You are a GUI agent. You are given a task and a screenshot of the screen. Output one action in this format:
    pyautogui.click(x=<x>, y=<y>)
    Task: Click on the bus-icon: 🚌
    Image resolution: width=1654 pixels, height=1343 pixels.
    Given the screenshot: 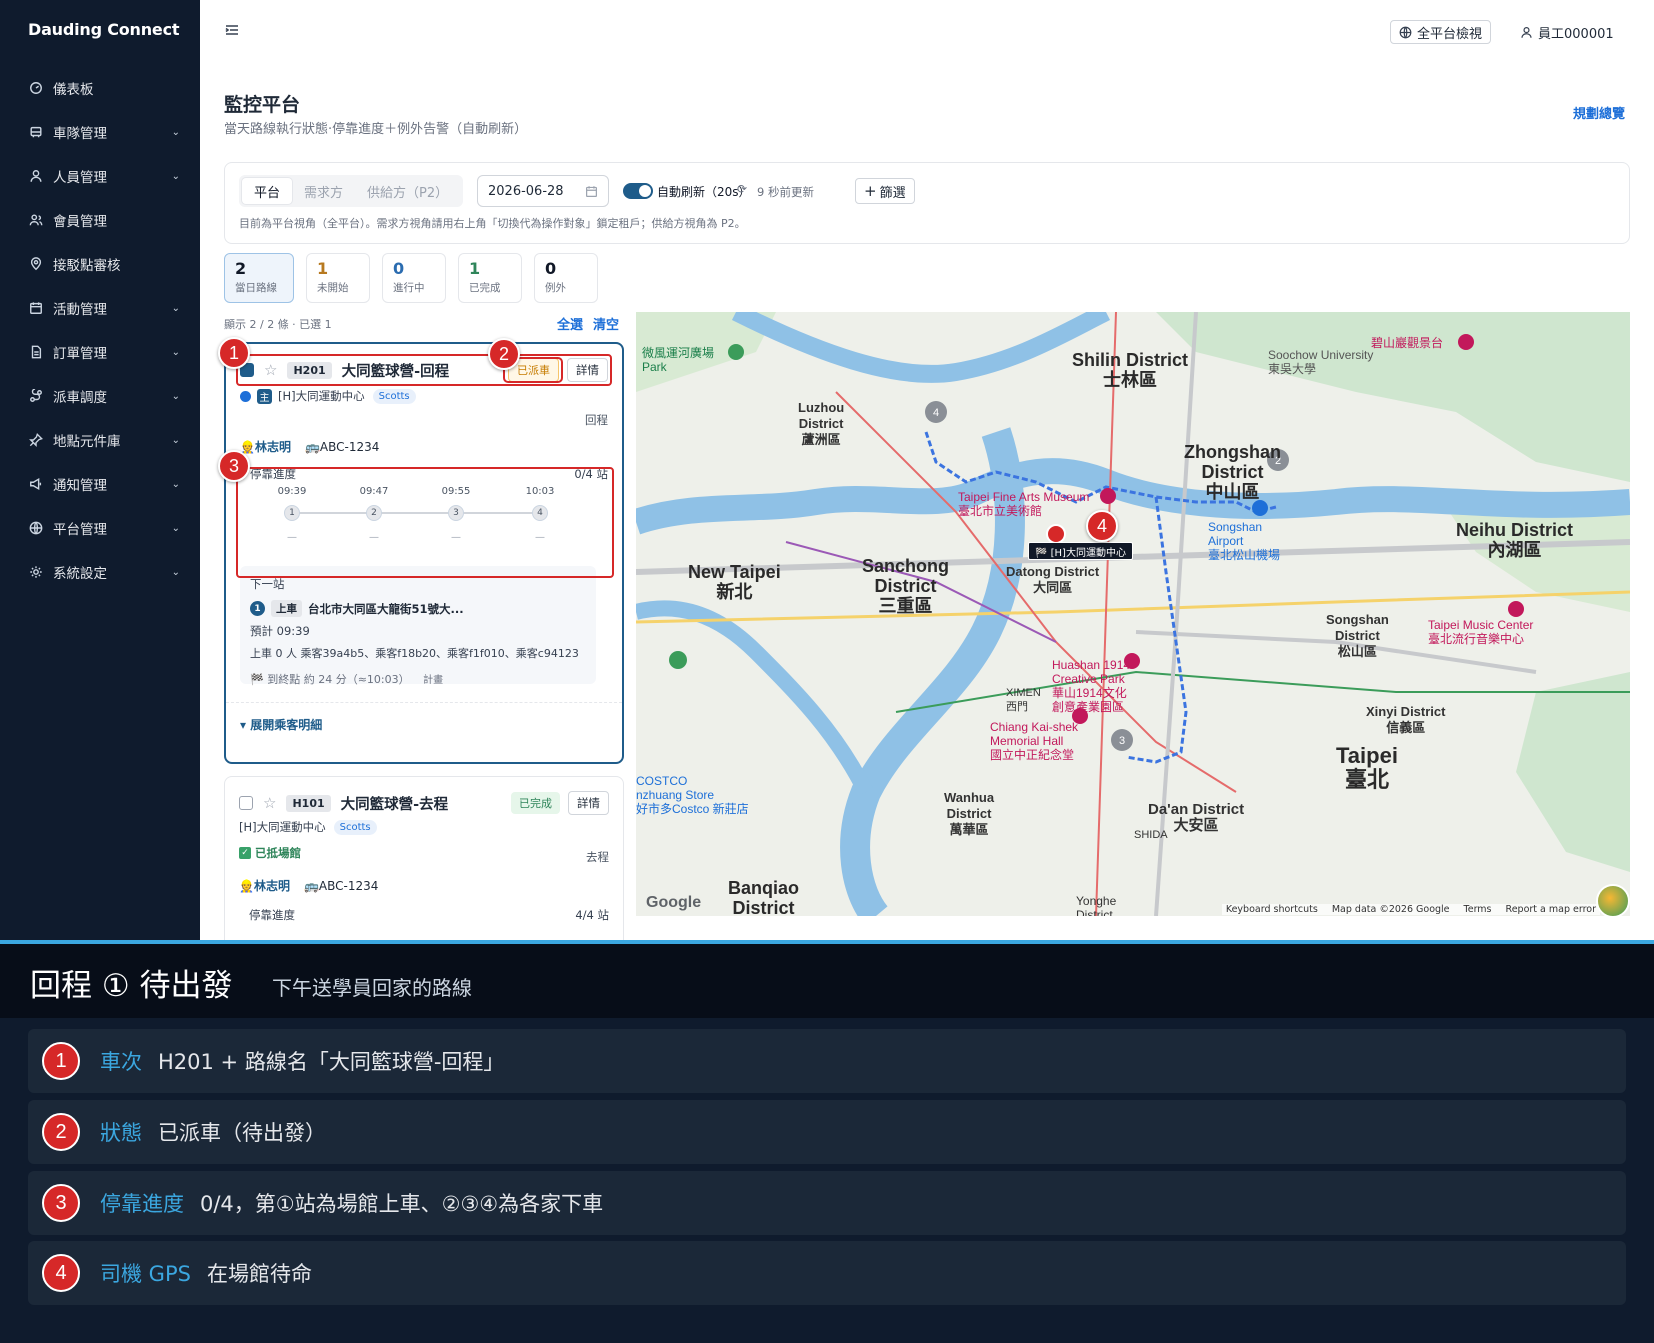 What is the action you would take?
    pyautogui.click(x=312, y=446)
    